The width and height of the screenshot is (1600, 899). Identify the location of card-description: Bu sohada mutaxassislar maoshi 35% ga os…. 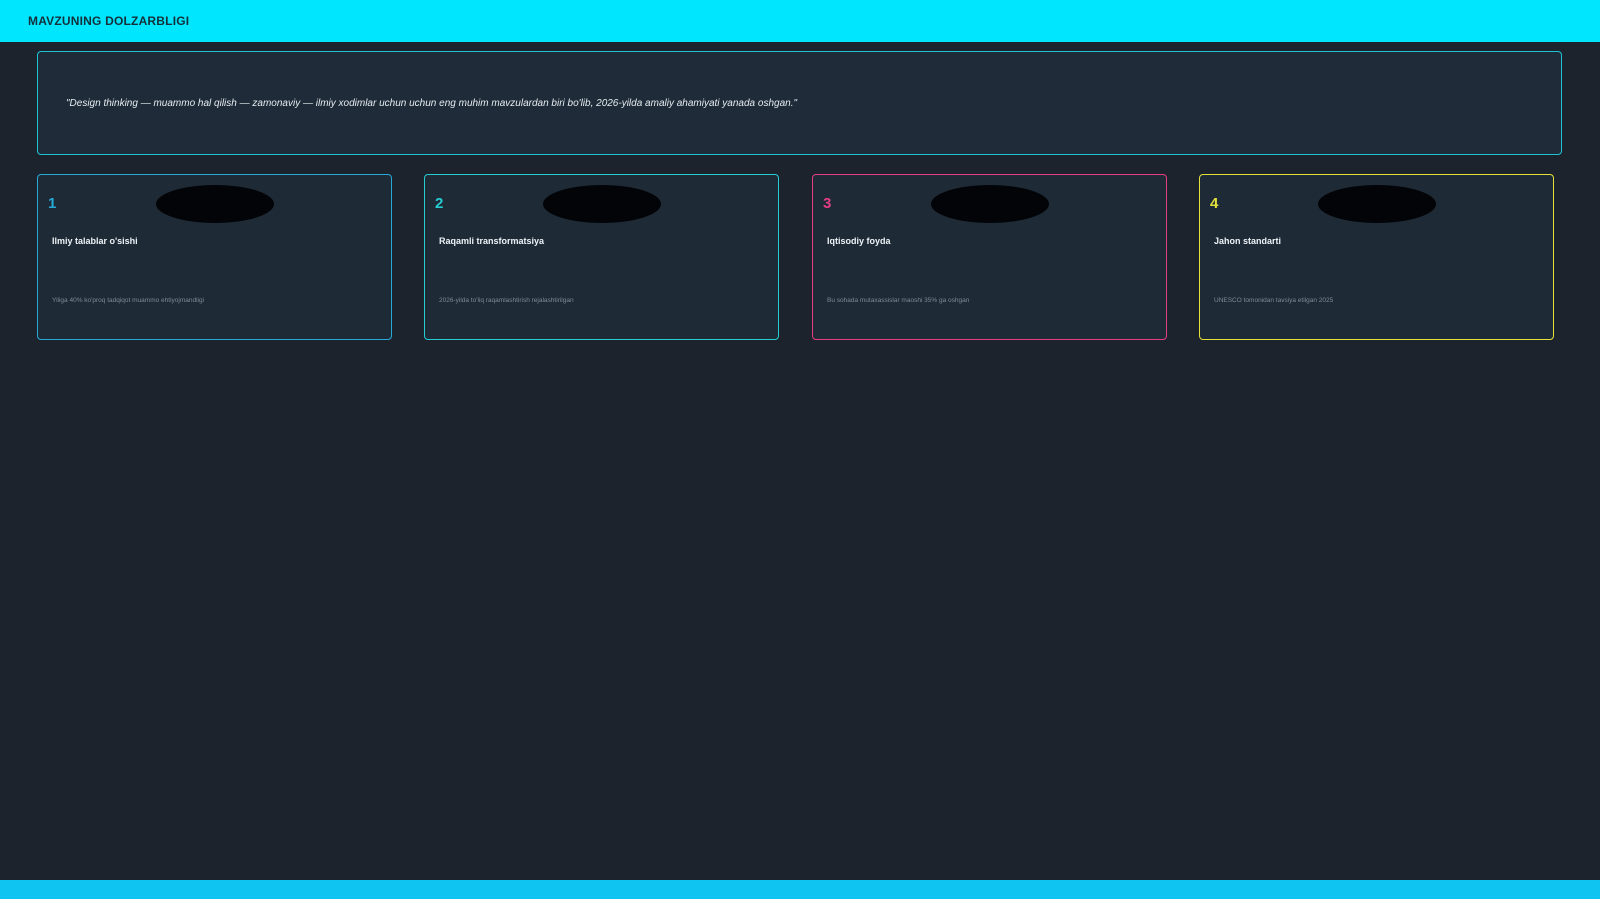
(898, 300).